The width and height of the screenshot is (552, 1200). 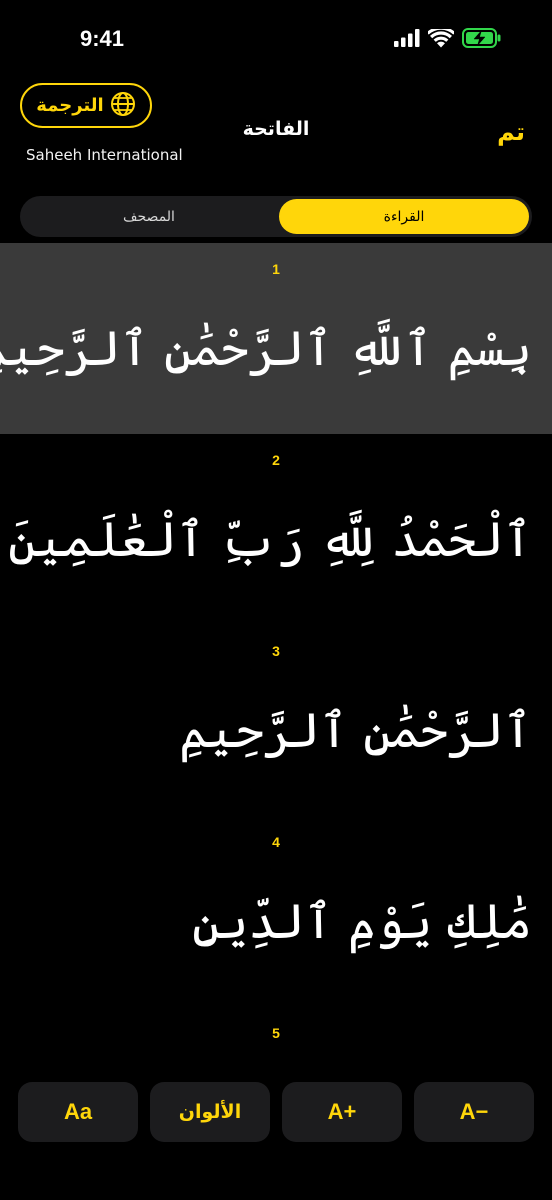 What do you see at coordinates (102, 38) in the screenshot?
I see `status-time: 9:41` at bounding box center [102, 38].